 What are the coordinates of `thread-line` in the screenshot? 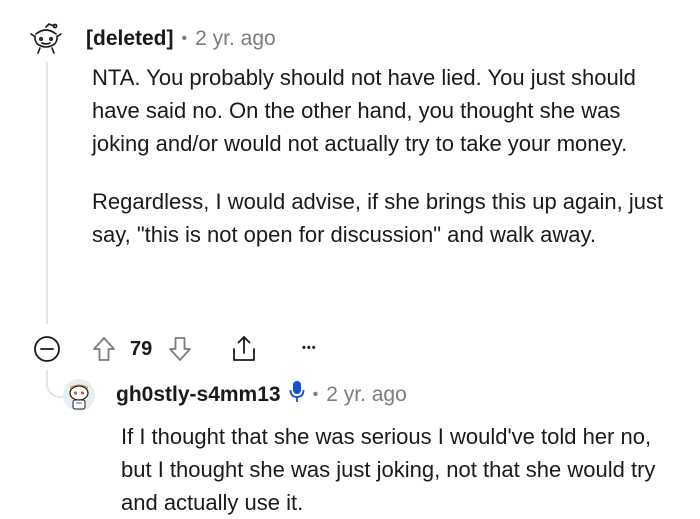 It's located at (47, 193).